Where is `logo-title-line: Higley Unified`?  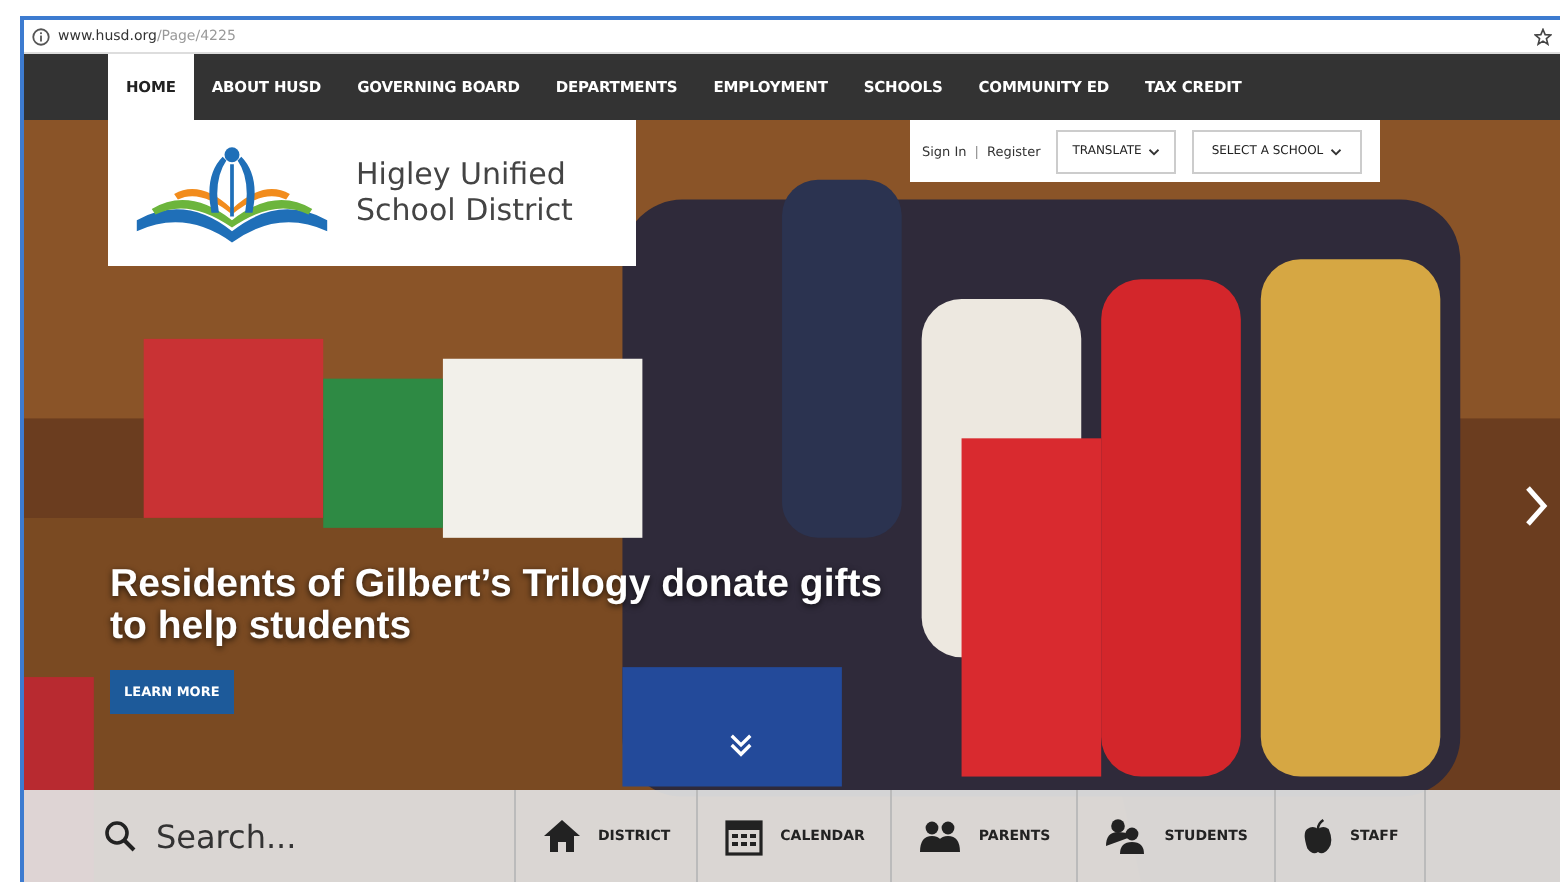
logo-title-line: Higley Unified is located at coordinates (462, 175).